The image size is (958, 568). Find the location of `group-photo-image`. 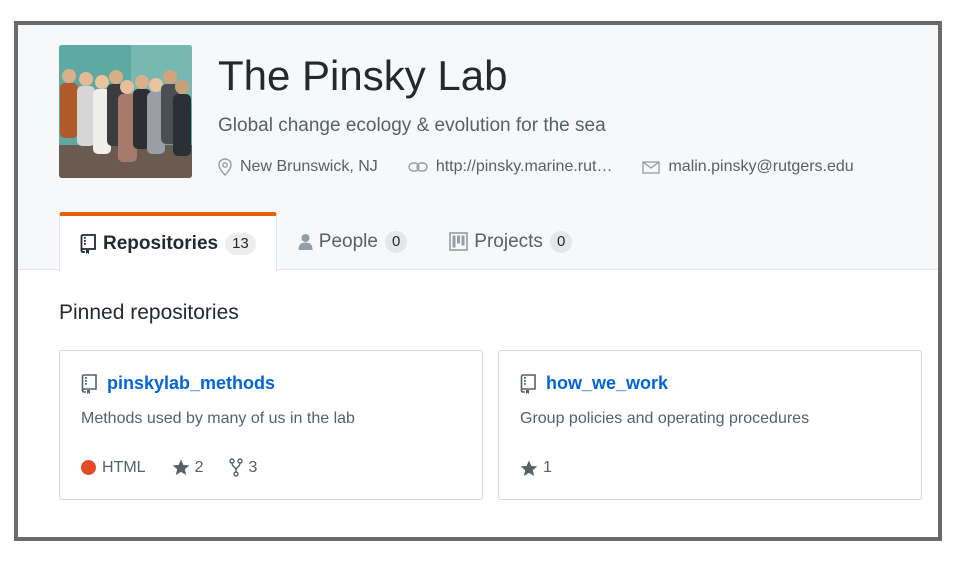

group-photo-image is located at coordinates (125, 111).